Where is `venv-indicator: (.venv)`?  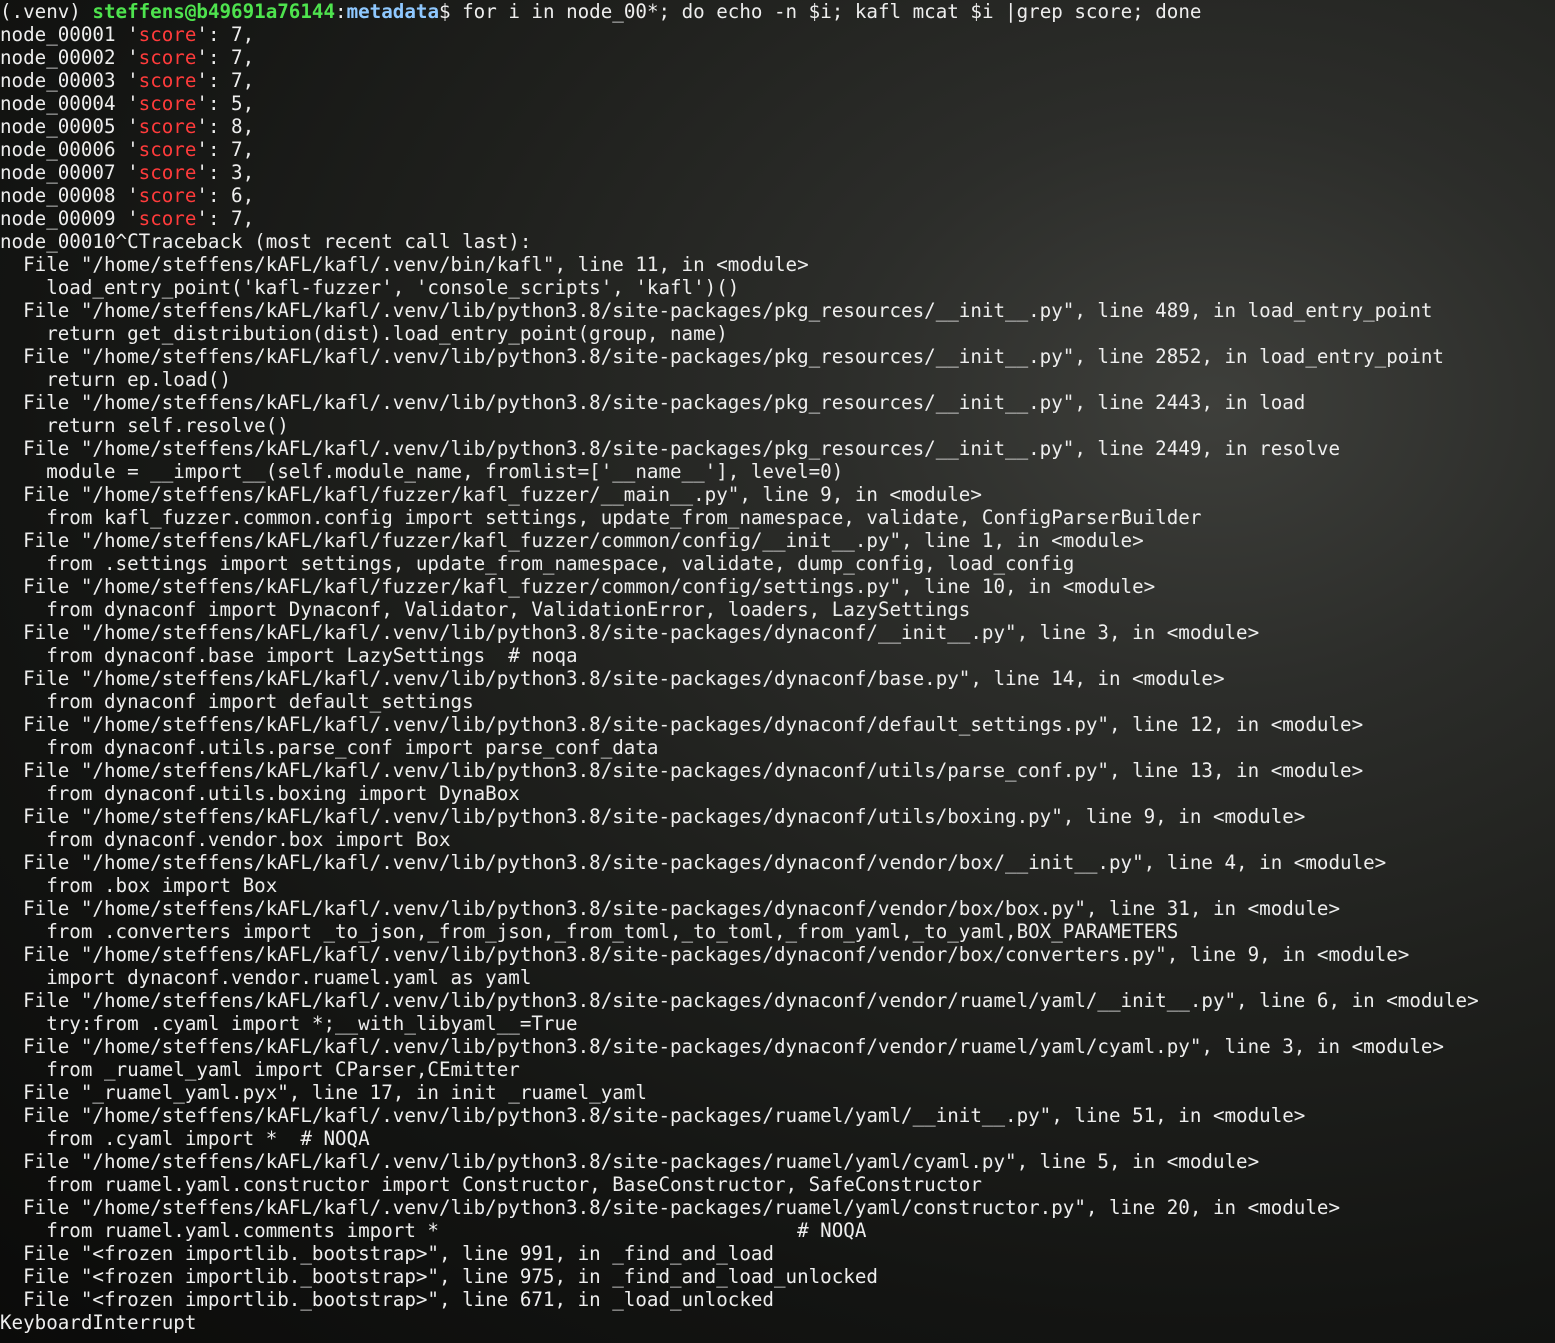
venv-indicator: (.venv) is located at coordinates (46, 11).